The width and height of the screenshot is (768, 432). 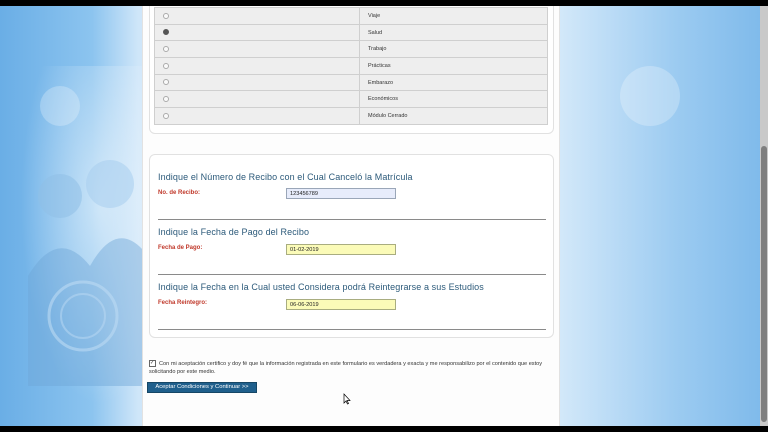 I want to click on receipt-input, so click(x=341, y=193).